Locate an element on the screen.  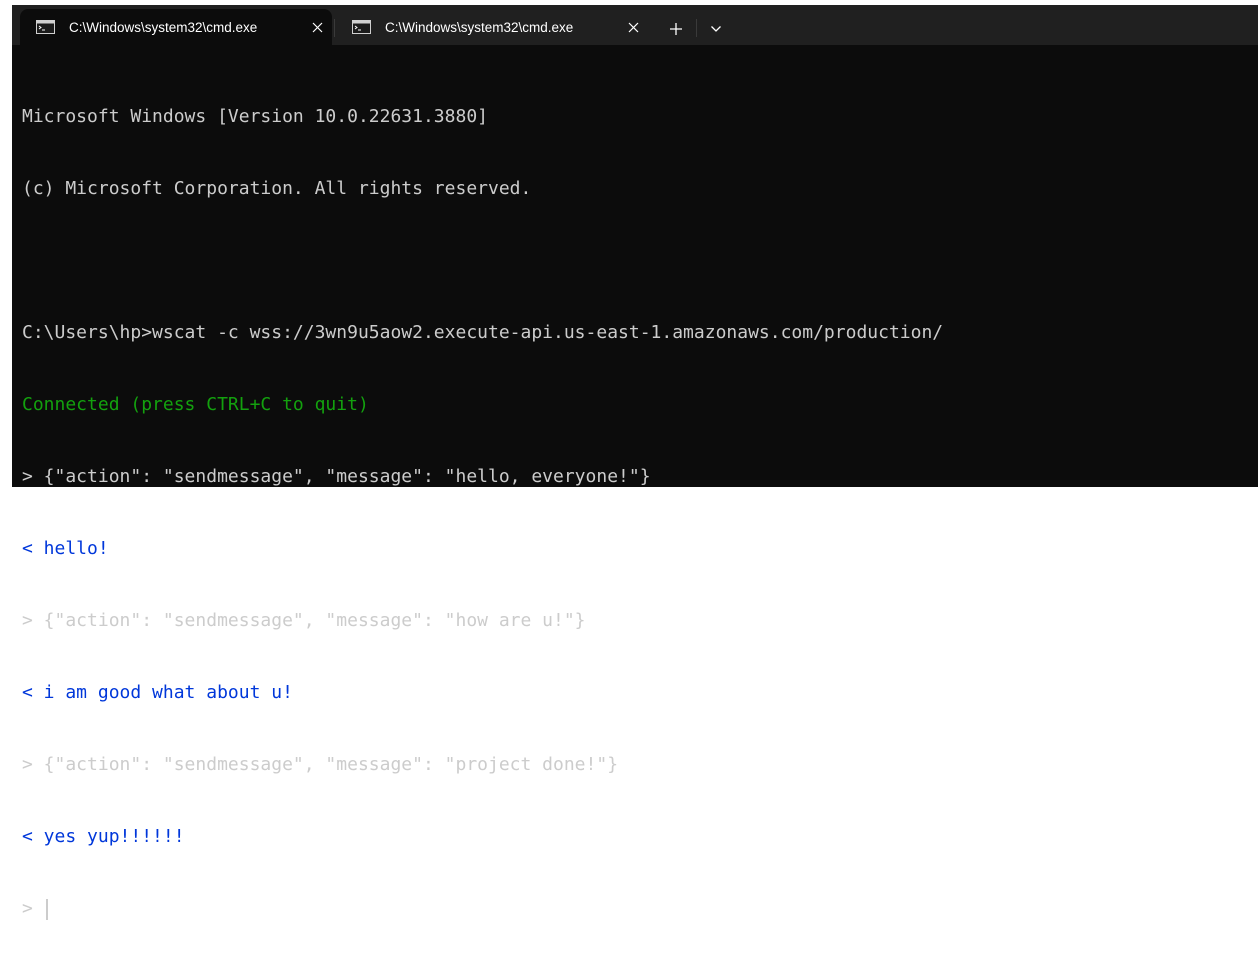
text-cursor is located at coordinates (46, 909).